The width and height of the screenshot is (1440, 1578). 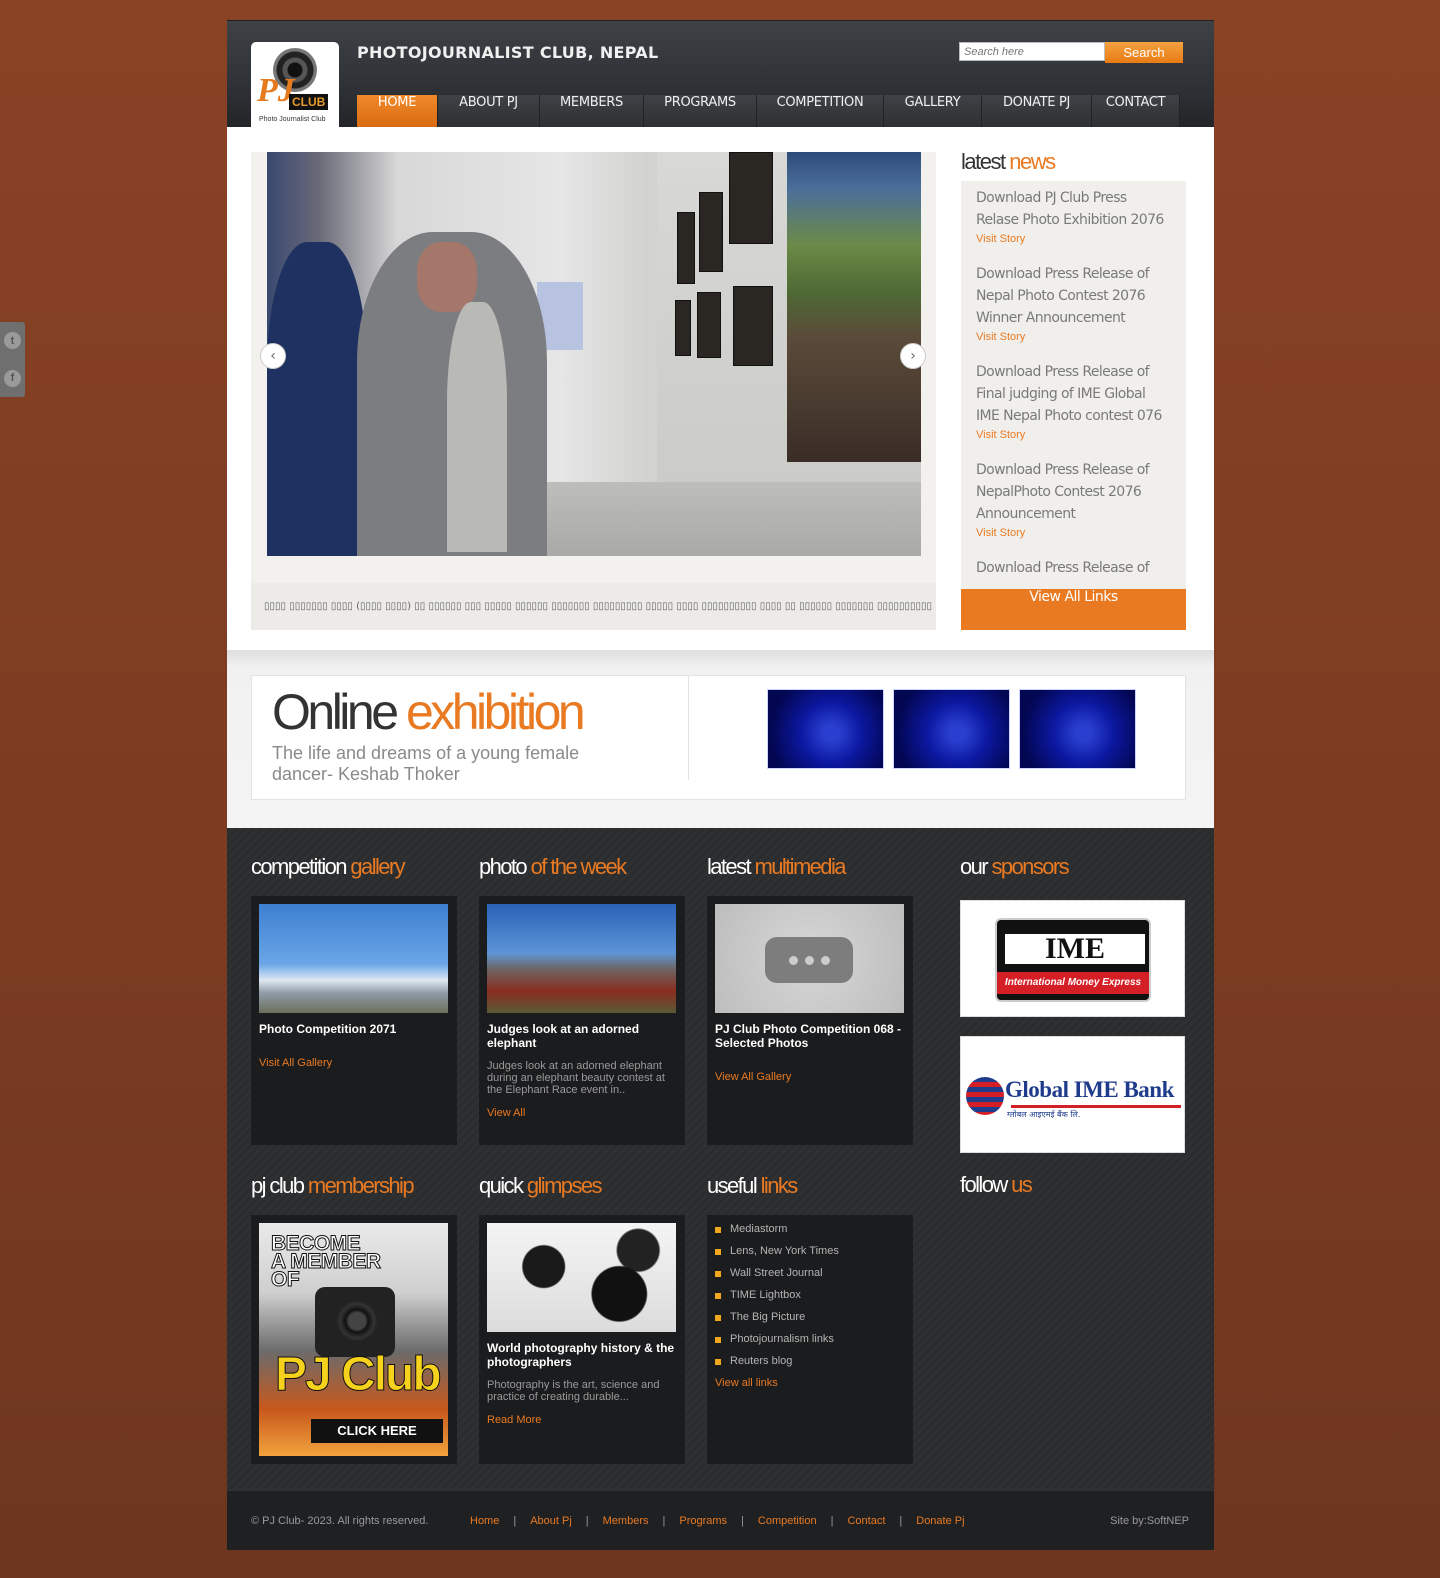 What do you see at coordinates (357, 1321) in the screenshot?
I see `camera-lens-icon` at bounding box center [357, 1321].